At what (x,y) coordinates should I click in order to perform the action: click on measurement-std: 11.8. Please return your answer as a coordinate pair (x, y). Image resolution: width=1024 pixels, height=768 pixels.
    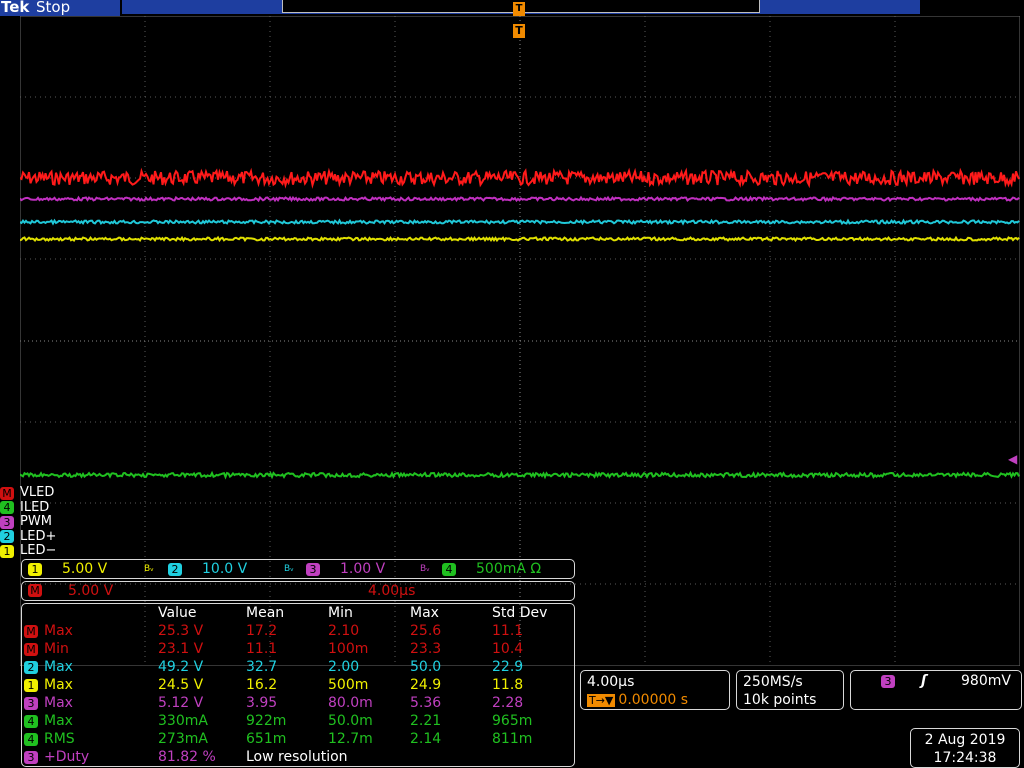
    Looking at the image, I should click on (508, 685).